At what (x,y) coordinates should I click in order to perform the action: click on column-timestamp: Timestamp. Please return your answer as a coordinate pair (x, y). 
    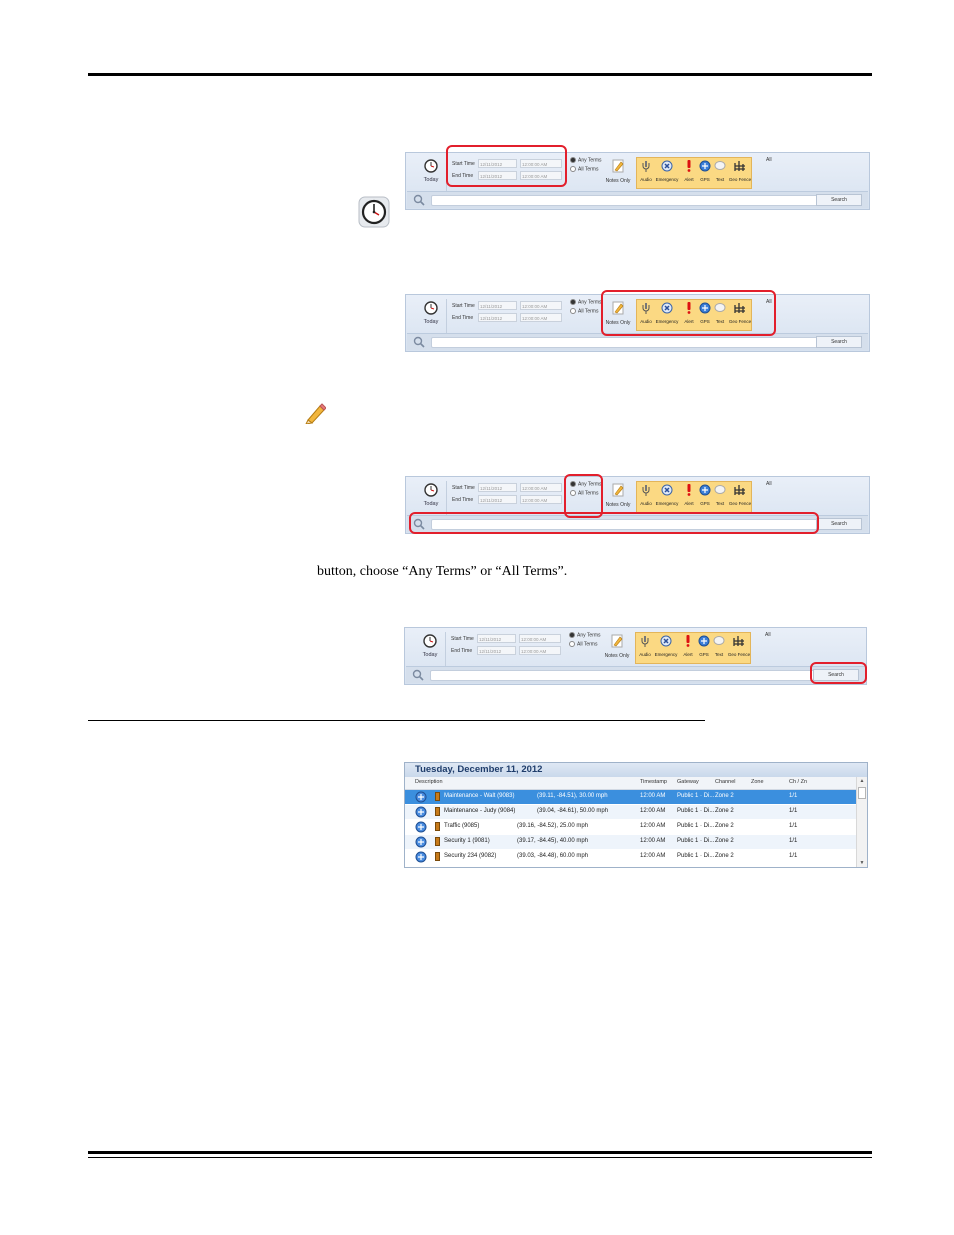
    Looking at the image, I should click on (653, 782).